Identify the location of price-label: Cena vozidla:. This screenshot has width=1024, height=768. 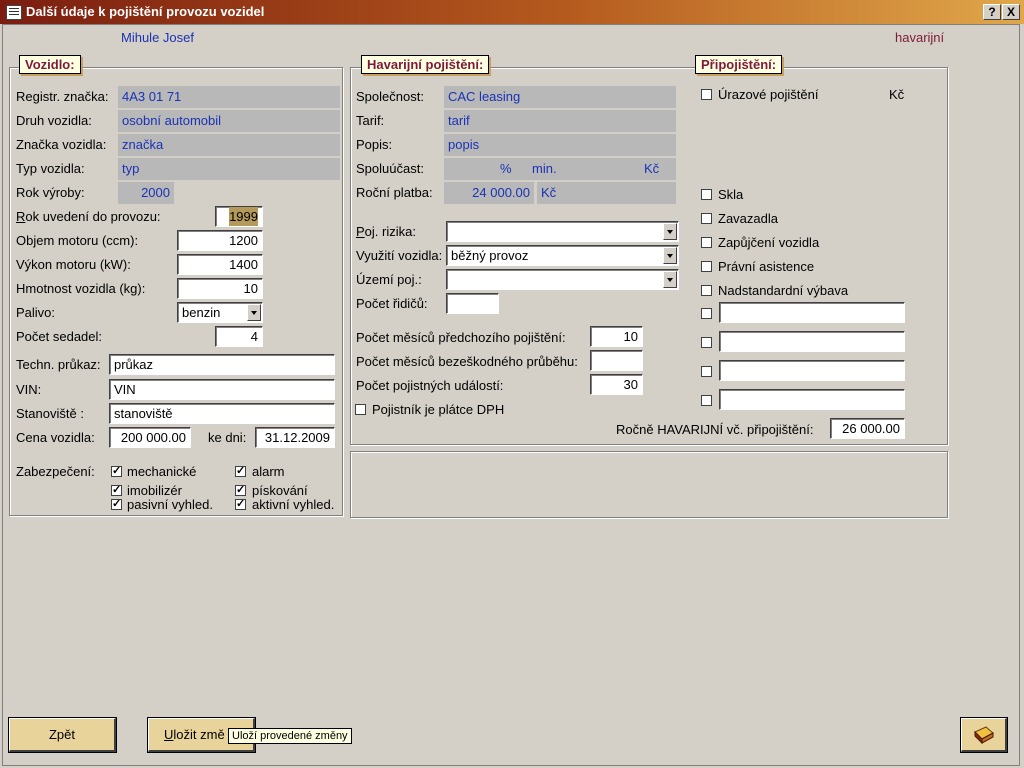
(55, 437).